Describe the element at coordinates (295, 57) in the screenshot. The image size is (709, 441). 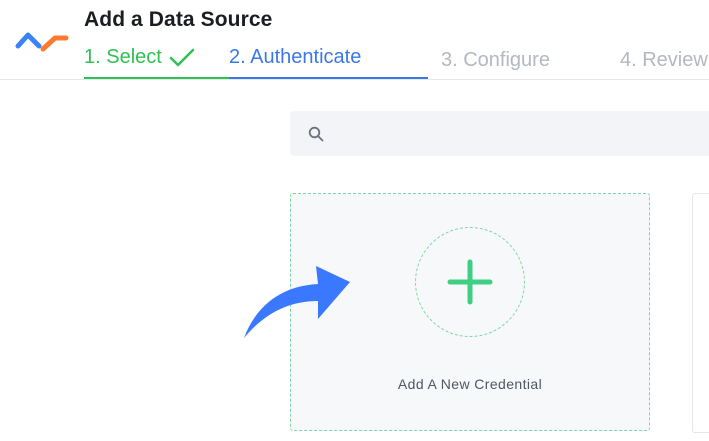
I see `step-label: 2. Authenticate` at that location.